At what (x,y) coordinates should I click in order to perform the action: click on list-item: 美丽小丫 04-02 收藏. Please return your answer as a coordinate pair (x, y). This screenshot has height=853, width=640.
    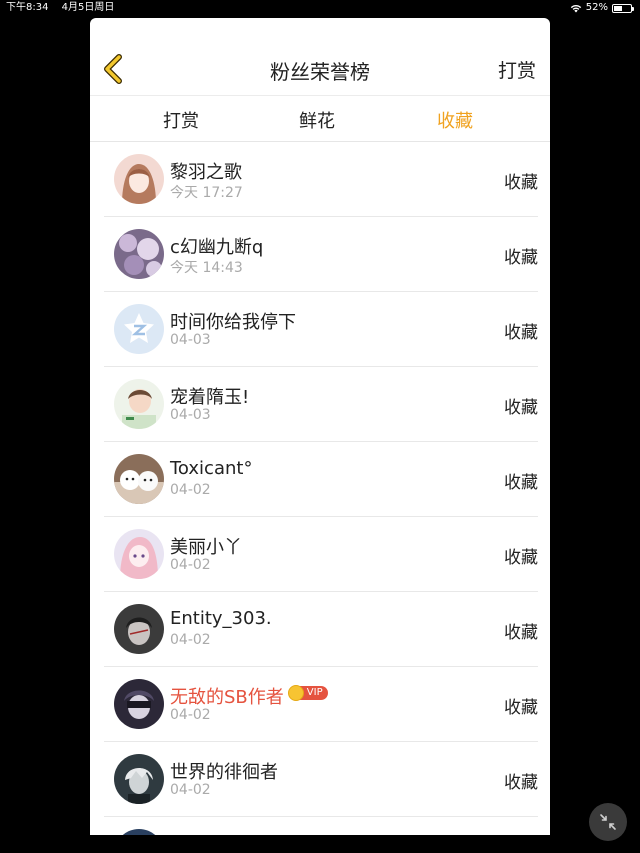
    Looking at the image, I should click on (321, 554).